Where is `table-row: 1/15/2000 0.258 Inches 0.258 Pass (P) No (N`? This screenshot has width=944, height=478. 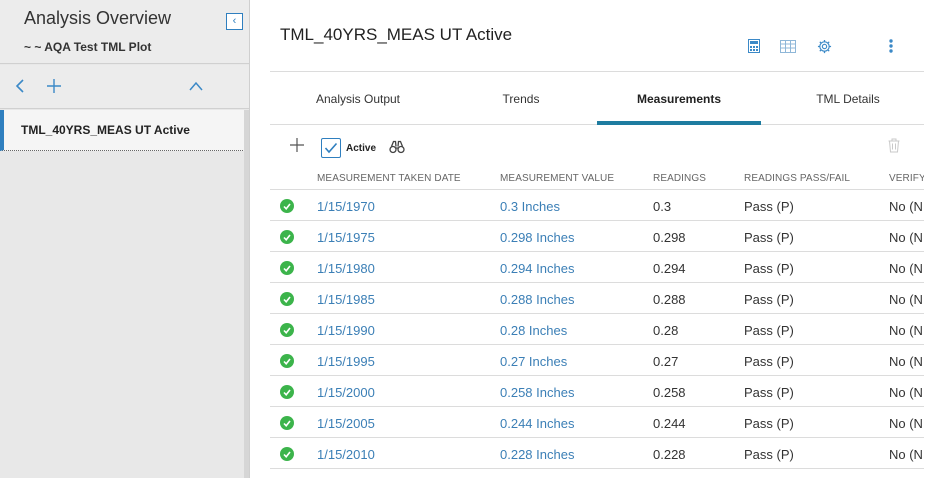 table-row: 1/15/2000 0.258 Inches 0.258 Pass (P) No (N is located at coordinates (597, 391).